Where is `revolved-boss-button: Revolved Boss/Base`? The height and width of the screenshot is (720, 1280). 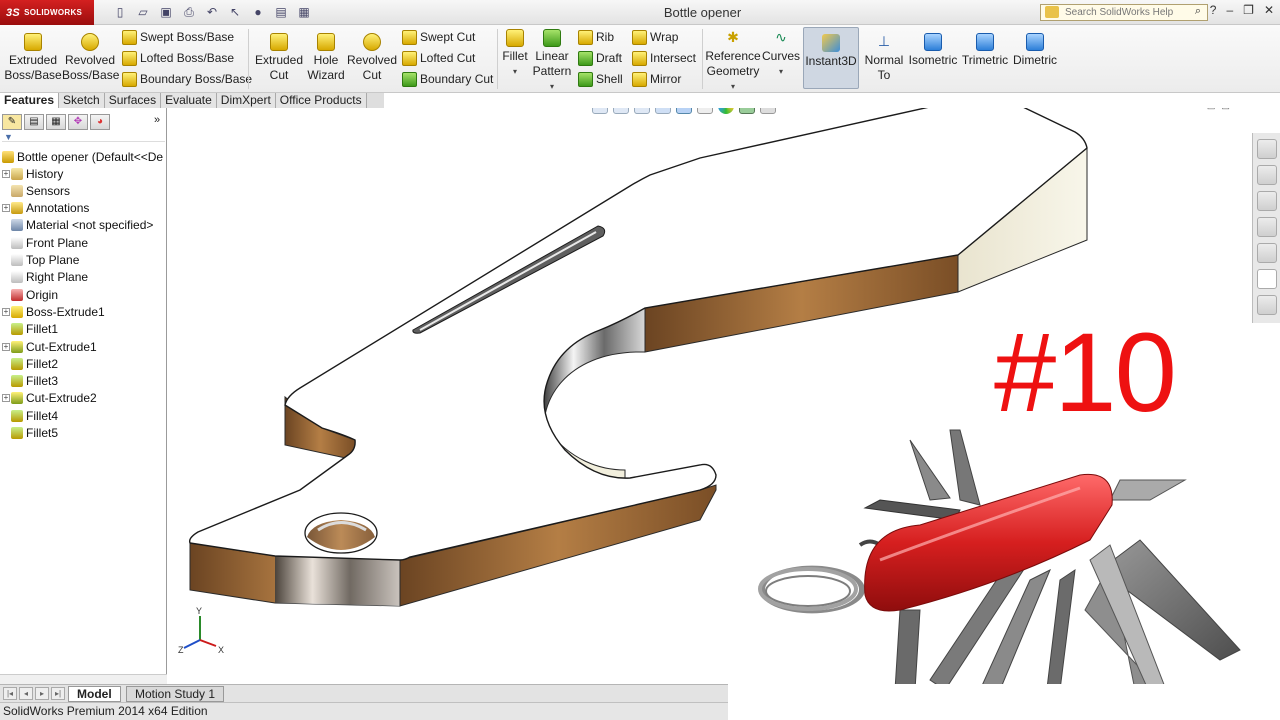
revolved-boss-button: Revolved Boss/Base is located at coordinates (90, 58).